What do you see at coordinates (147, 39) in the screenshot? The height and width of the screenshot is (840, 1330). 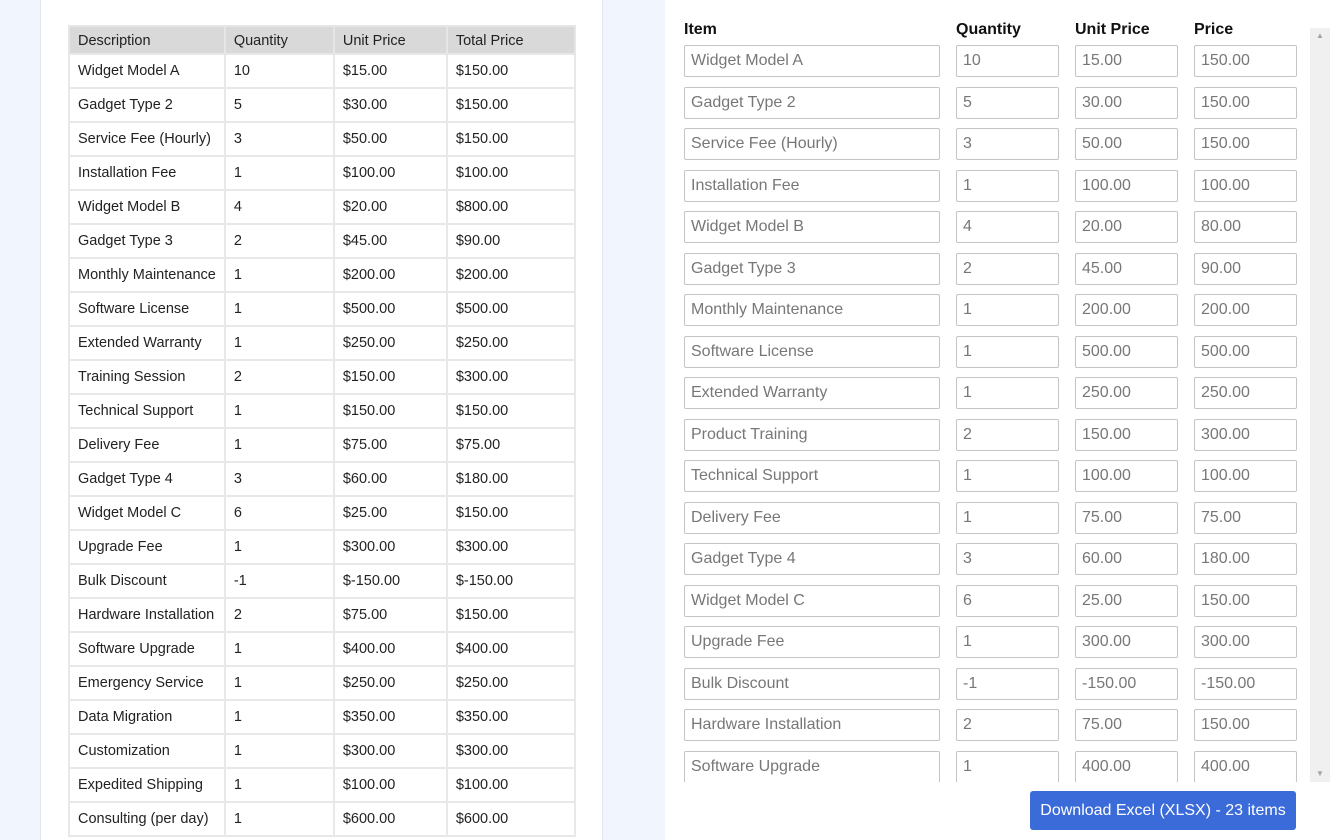 I see `header-description: Description` at bounding box center [147, 39].